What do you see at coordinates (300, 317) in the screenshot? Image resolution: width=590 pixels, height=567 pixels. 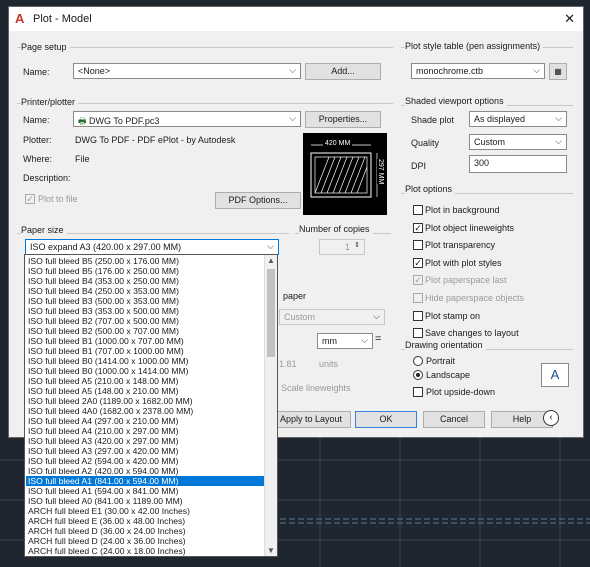 I see `scale-value: Custom` at bounding box center [300, 317].